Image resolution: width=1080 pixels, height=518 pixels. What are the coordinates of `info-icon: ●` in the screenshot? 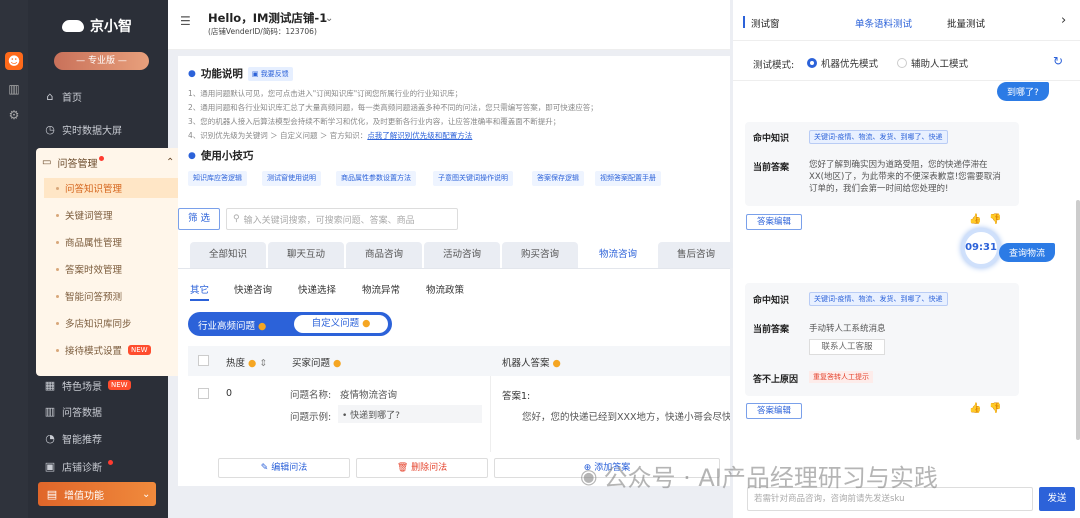 It's located at (192, 73).